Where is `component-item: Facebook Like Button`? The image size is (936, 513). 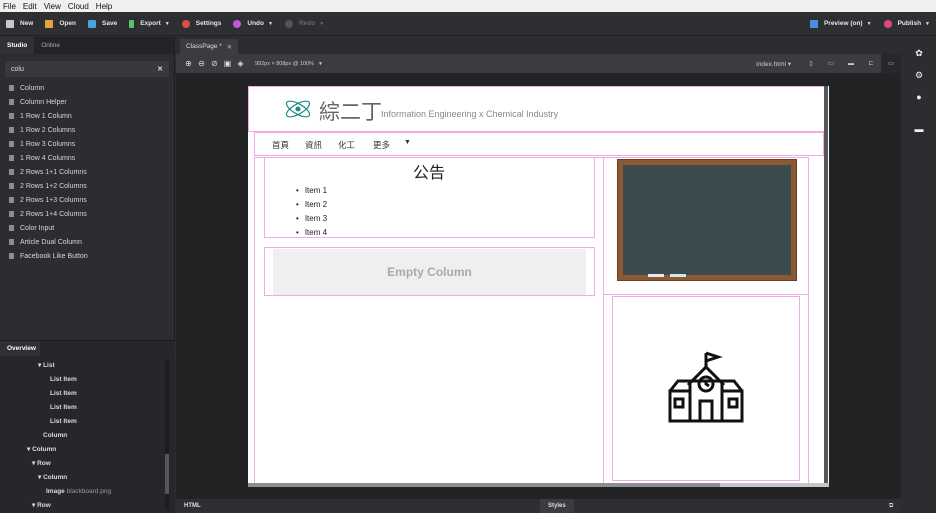 component-item: Facebook Like Button is located at coordinates (87, 256).